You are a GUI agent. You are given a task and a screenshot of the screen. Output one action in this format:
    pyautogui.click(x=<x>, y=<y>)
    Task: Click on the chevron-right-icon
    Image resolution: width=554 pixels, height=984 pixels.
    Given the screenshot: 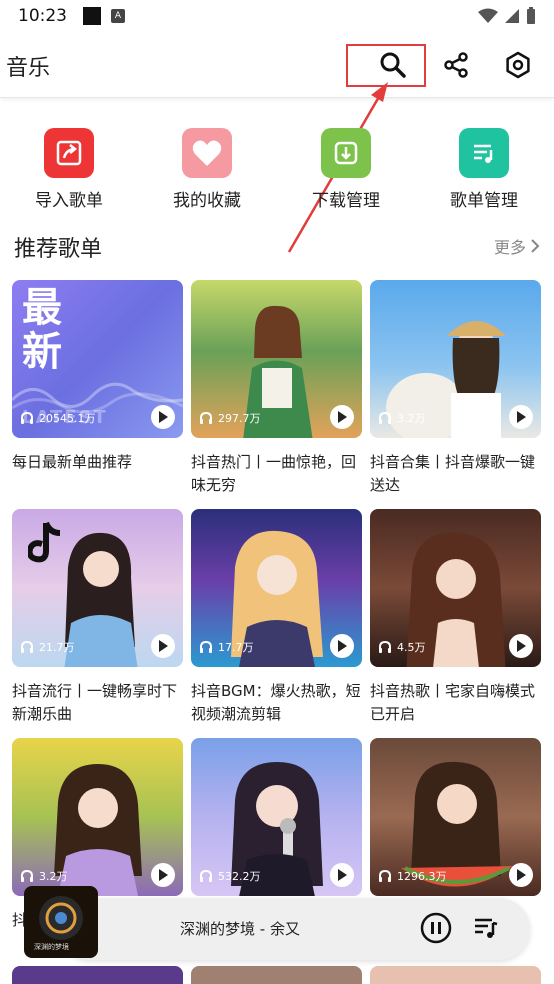 What is the action you would take?
    pyautogui.click(x=535, y=246)
    